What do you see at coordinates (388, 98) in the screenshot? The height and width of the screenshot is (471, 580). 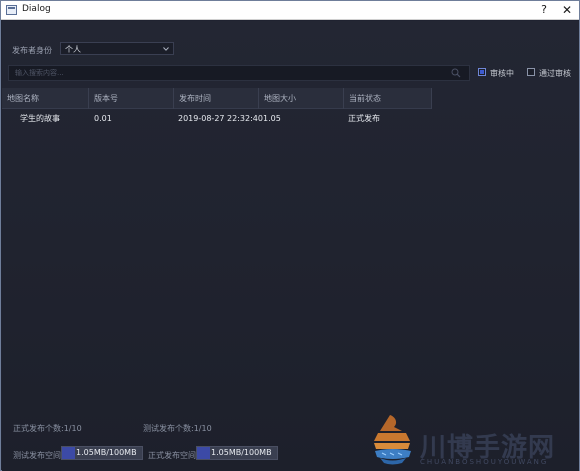 I see `column-header-status: 当前状态` at bounding box center [388, 98].